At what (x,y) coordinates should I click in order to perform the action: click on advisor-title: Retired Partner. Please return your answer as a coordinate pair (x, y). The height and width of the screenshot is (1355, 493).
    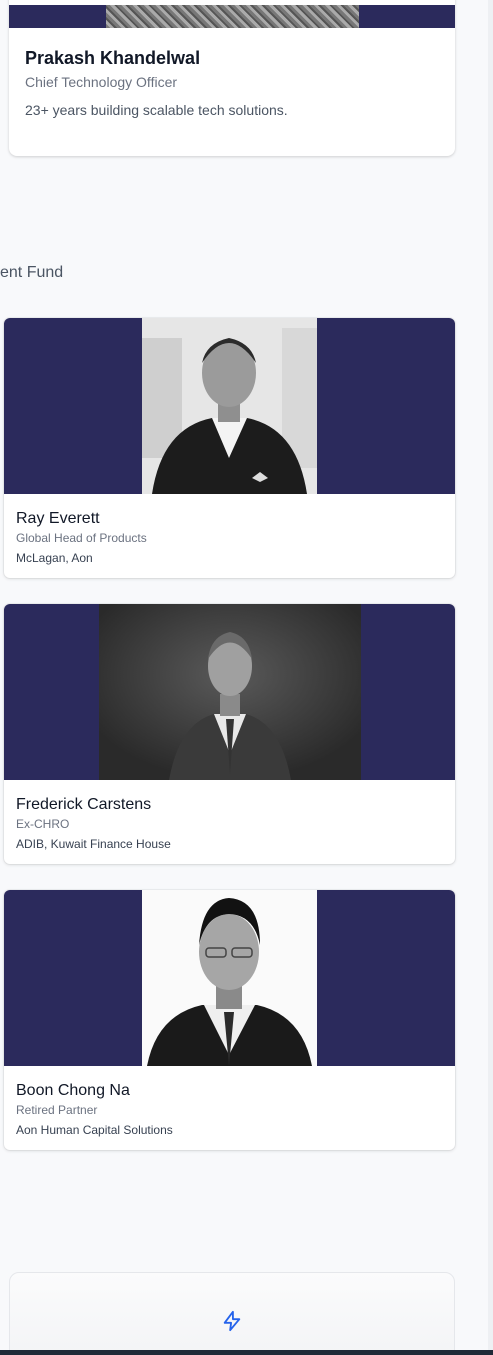
    Looking at the image, I should click on (57, 1110).